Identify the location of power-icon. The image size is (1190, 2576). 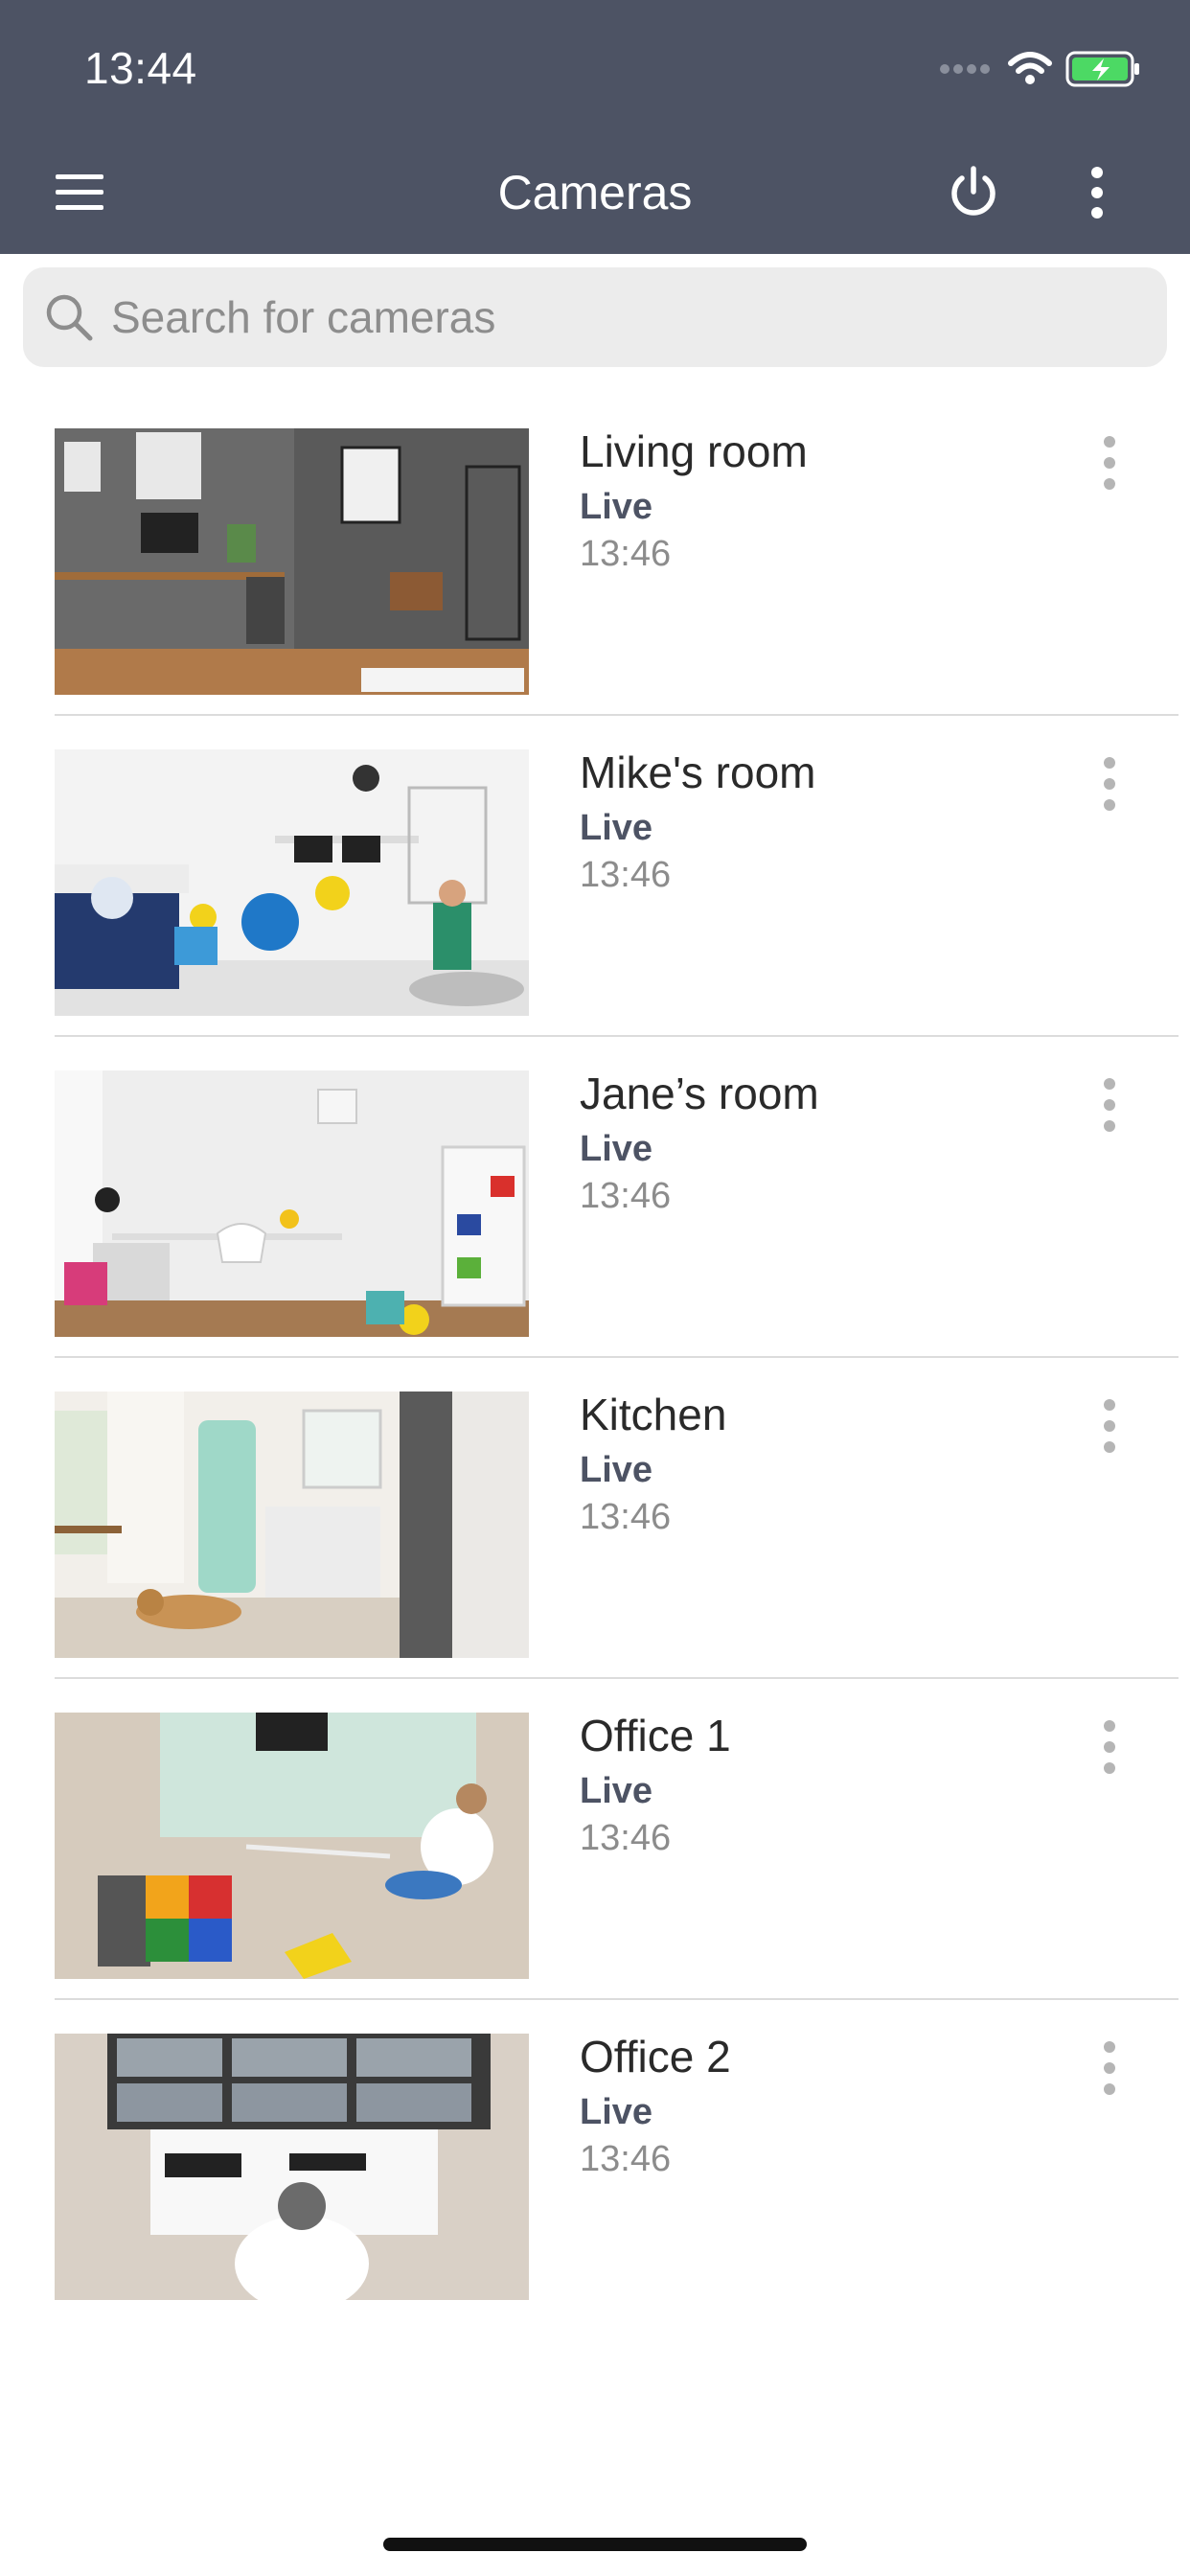
(974, 193).